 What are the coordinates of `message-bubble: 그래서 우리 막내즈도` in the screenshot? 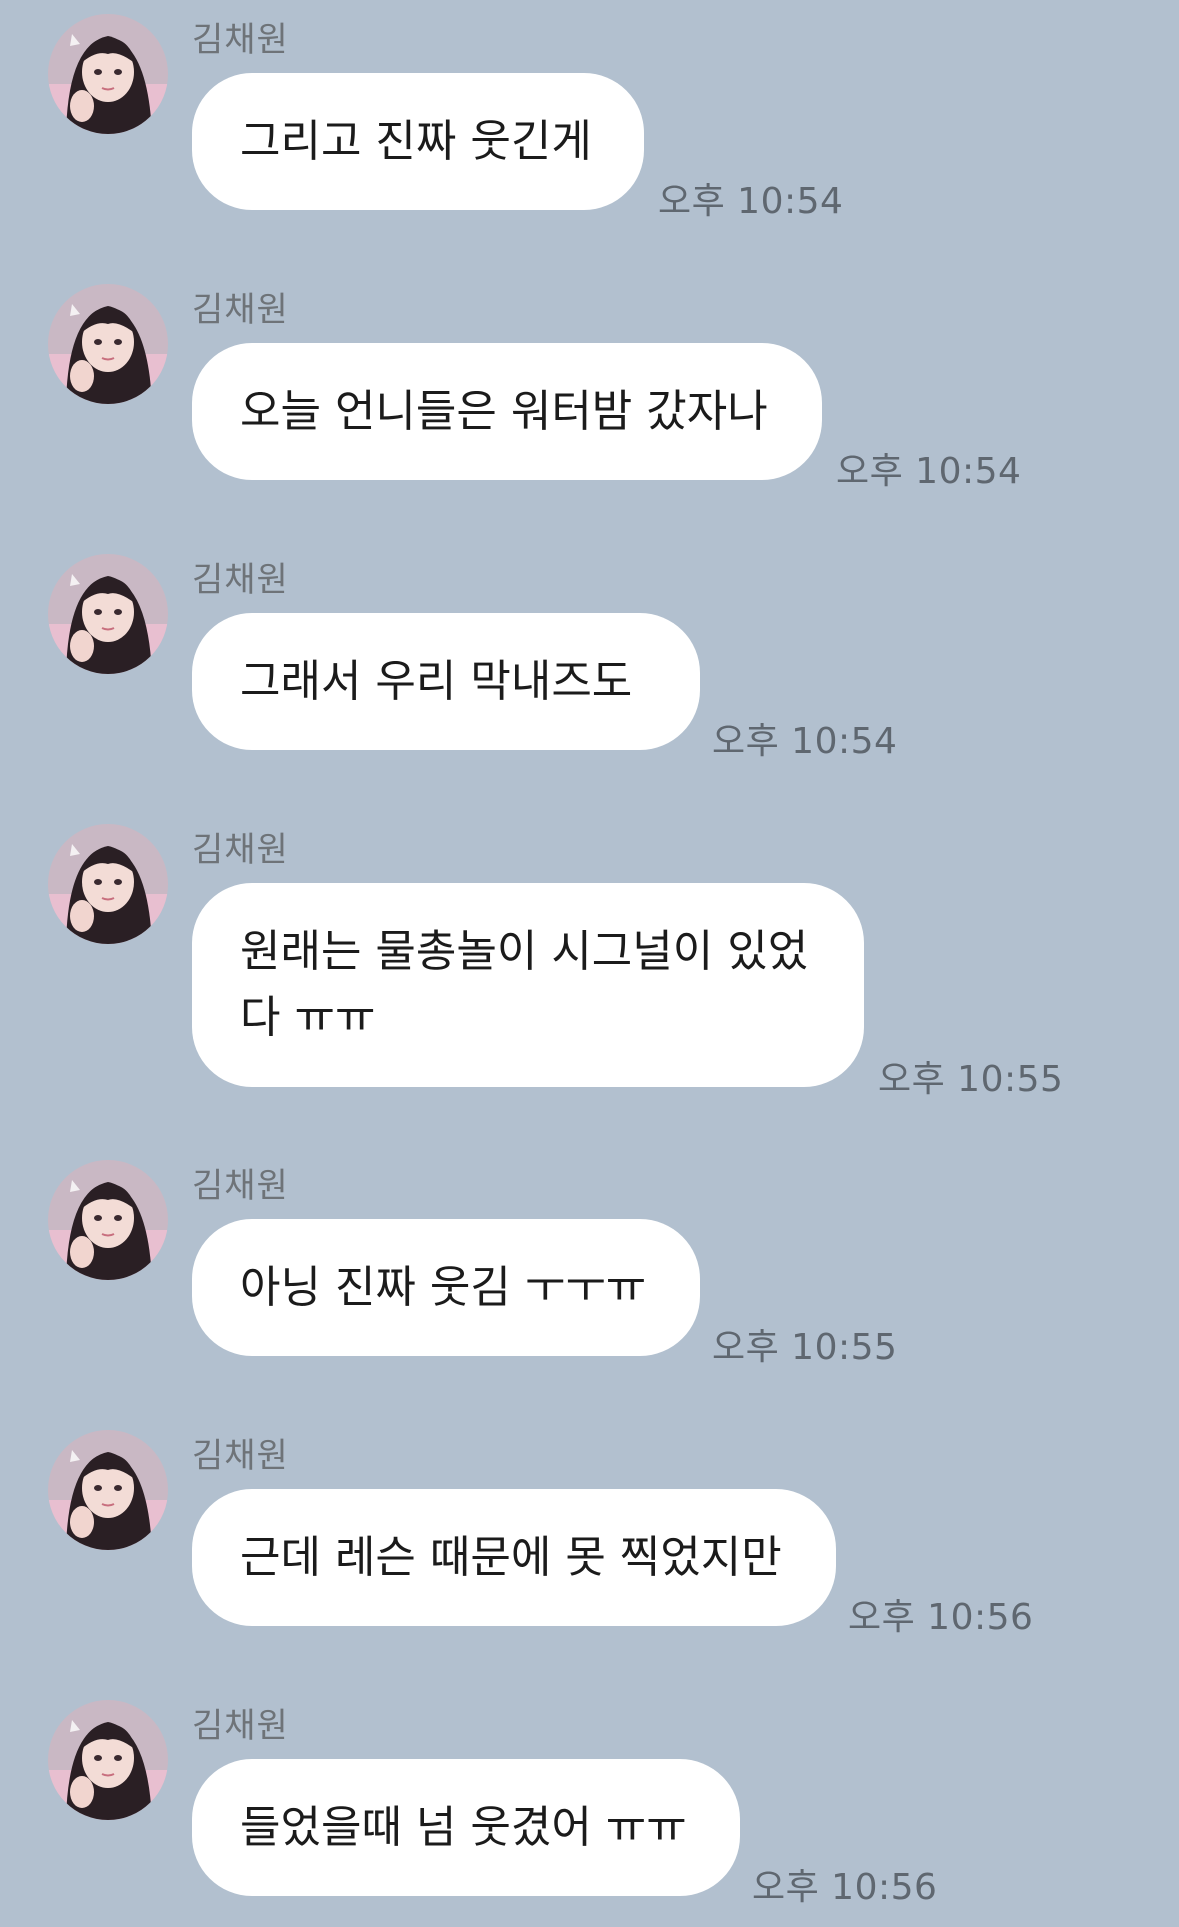 It's located at (446, 681).